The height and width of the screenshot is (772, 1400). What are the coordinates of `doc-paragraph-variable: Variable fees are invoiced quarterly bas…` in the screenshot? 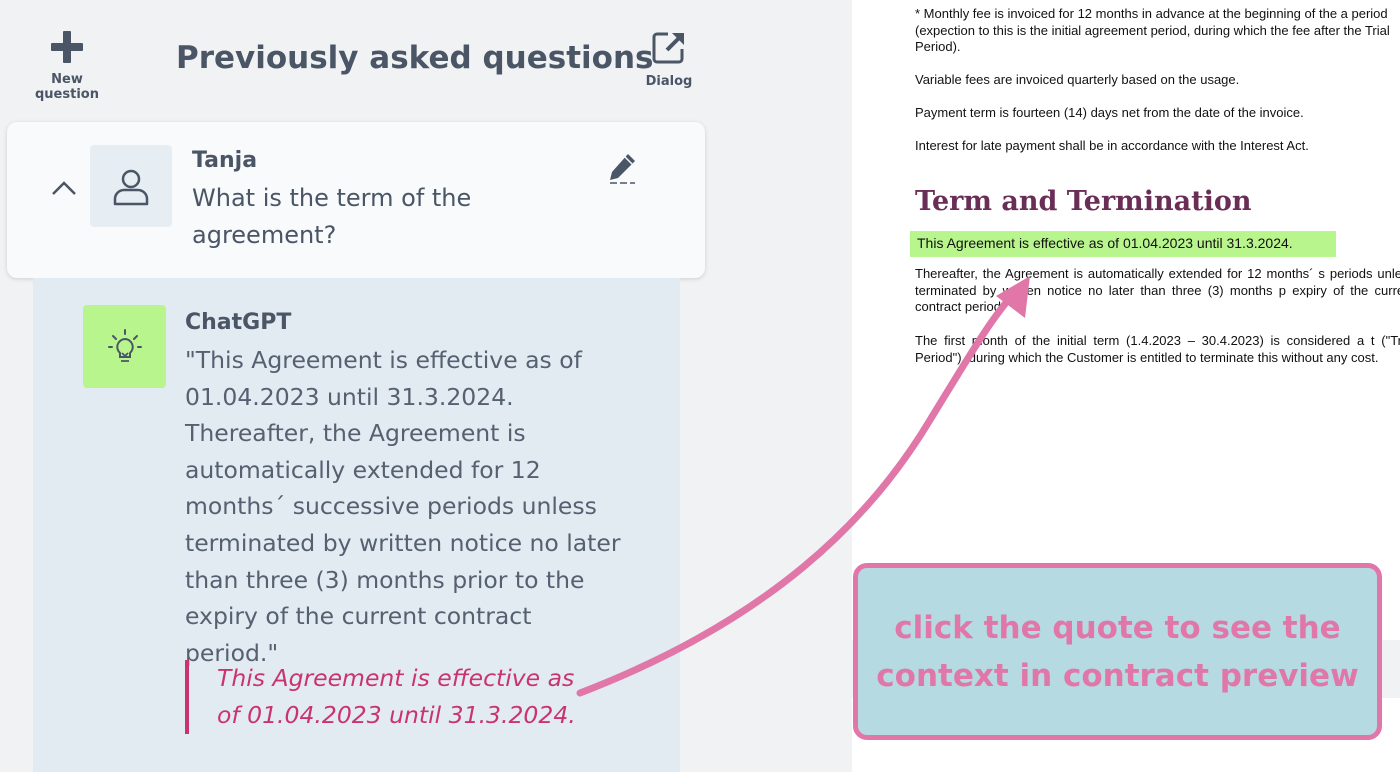 It's located at (1077, 79).